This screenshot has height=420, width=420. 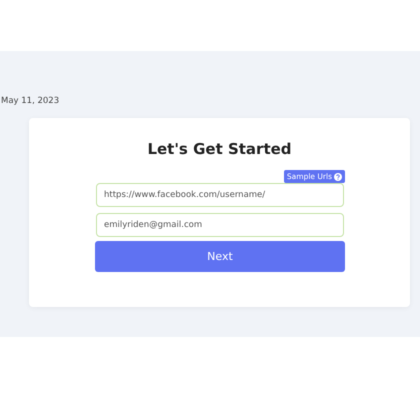 What do you see at coordinates (338, 176) in the screenshot?
I see `help-icon` at bounding box center [338, 176].